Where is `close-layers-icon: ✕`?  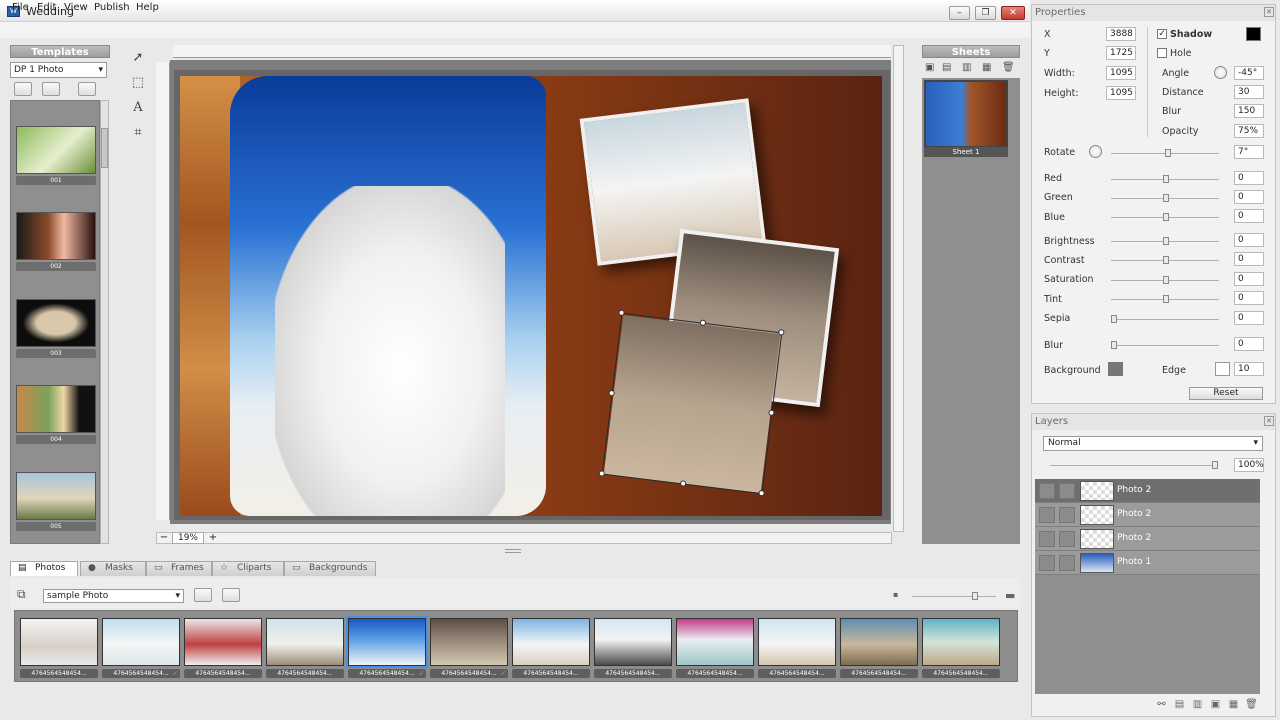
close-layers-icon: ✕ is located at coordinates (1269, 421).